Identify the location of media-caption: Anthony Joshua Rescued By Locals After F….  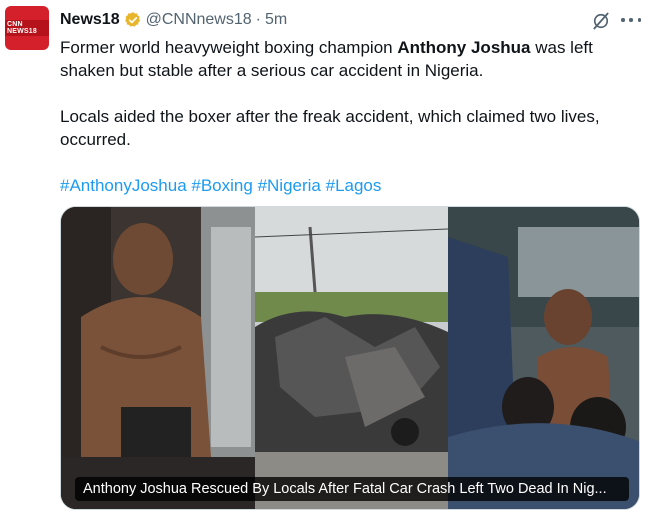
(352, 489).